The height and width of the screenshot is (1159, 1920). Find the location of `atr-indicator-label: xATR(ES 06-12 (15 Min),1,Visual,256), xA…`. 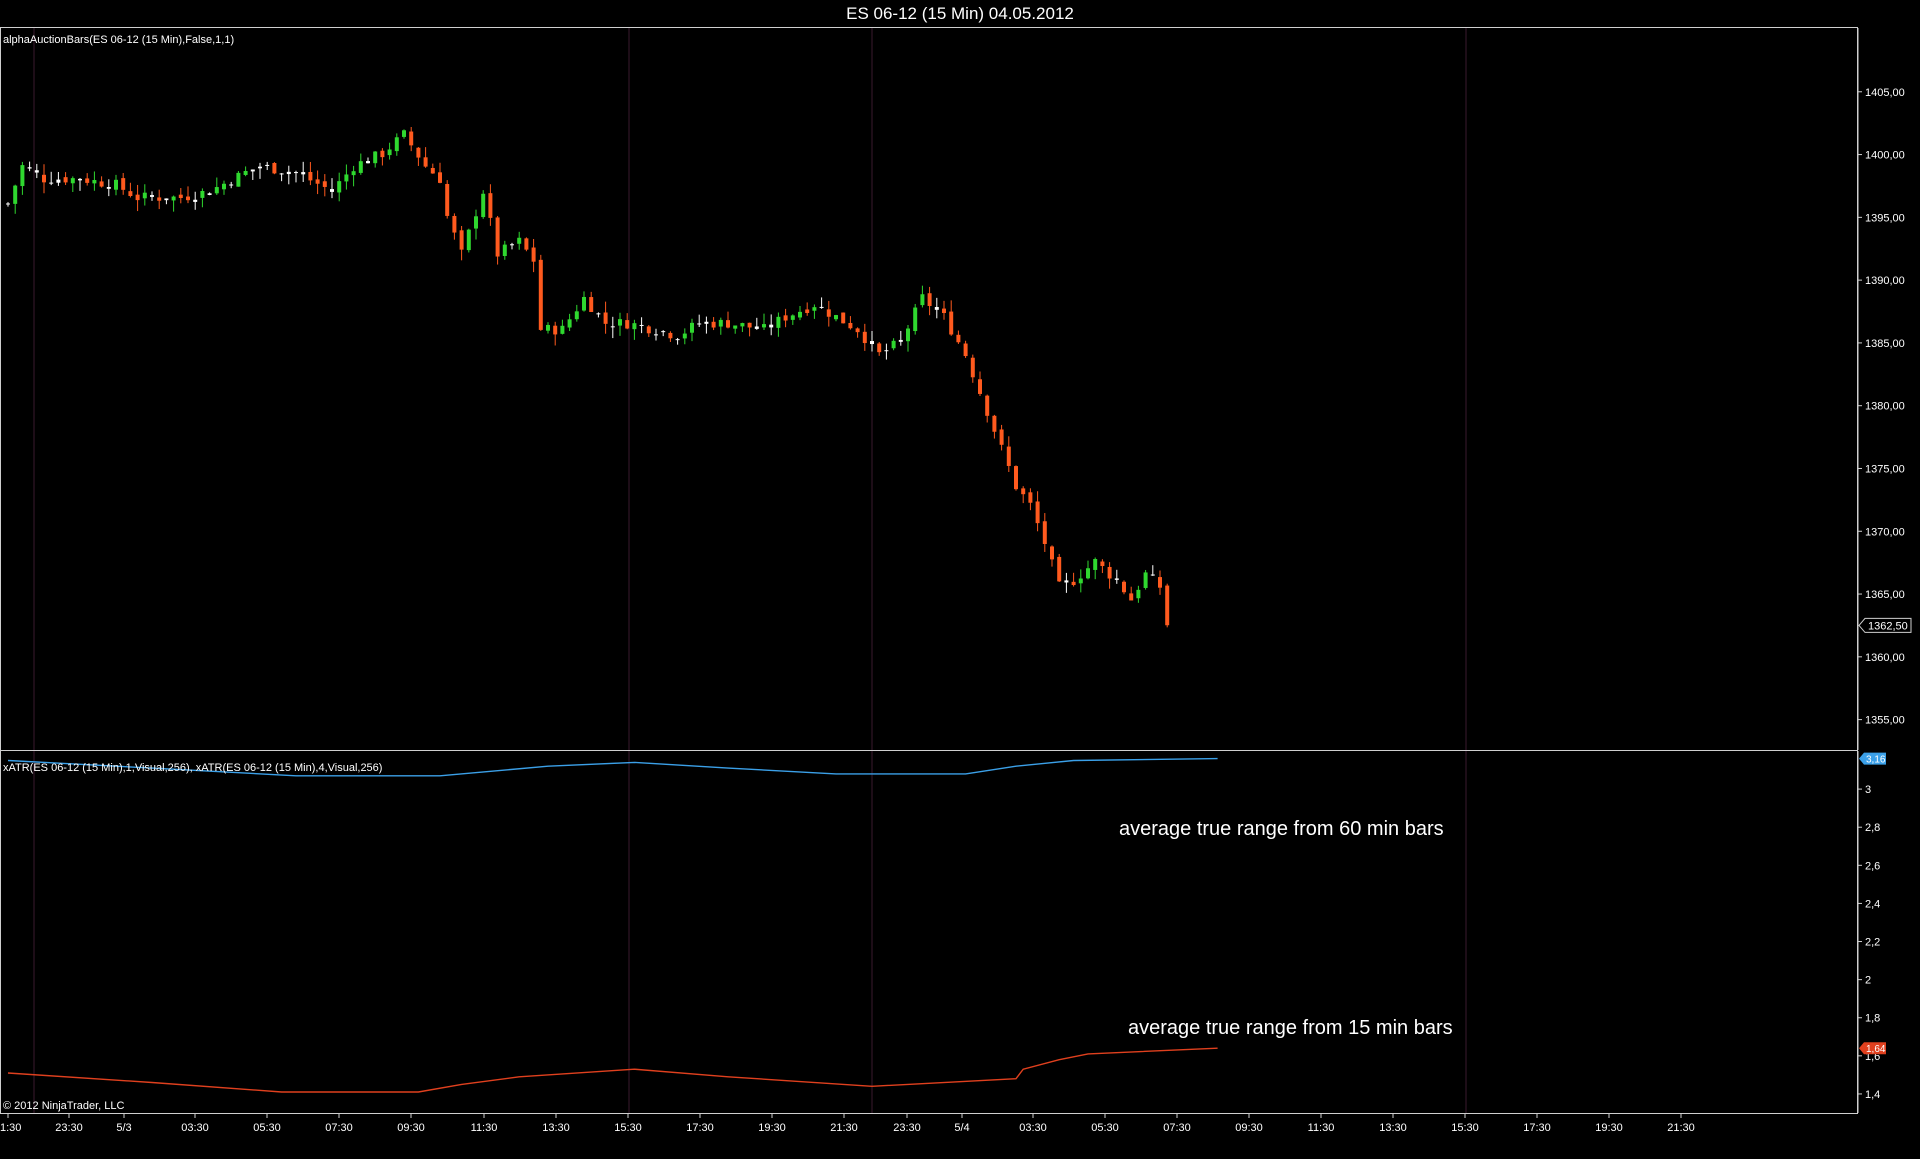

atr-indicator-label: xATR(ES 06-12 (15 Min),1,Visual,256), xA… is located at coordinates (193, 768).